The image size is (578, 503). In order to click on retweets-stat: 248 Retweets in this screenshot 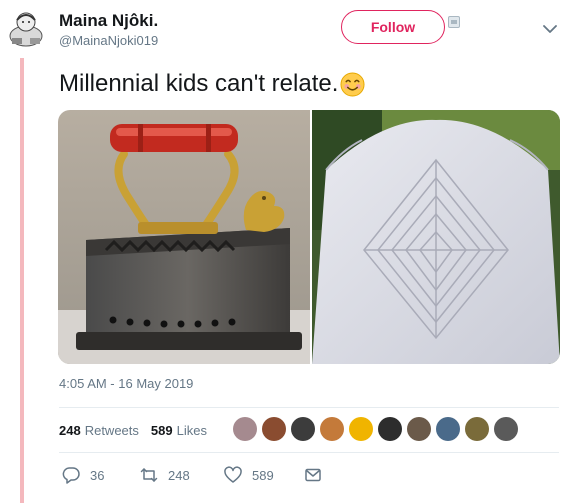, I will do `click(99, 430)`.